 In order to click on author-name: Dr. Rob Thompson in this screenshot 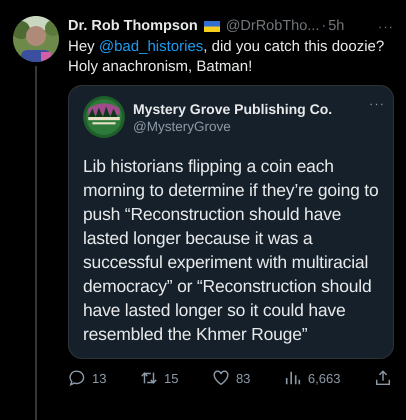, I will do `click(133, 26)`.